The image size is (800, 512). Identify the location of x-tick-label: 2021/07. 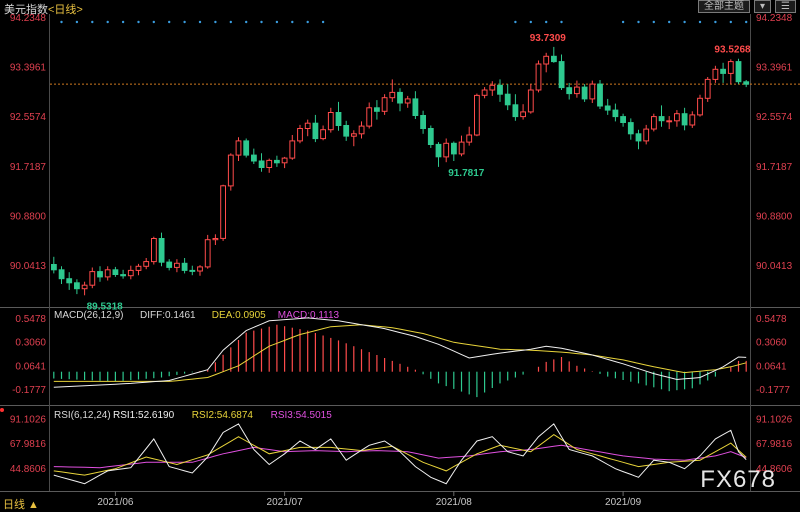
(285, 502).